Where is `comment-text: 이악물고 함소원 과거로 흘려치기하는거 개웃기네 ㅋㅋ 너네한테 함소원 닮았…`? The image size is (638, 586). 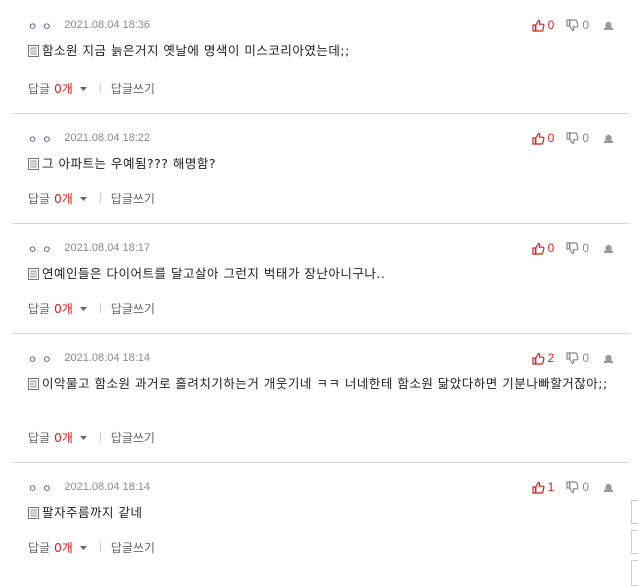 comment-text: 이악물고 함소원 과거로 흘려치기하는거 개웃기네 ㅋㅋ 너네한테 함소원 닮았… is located at coordinates (325, 383).